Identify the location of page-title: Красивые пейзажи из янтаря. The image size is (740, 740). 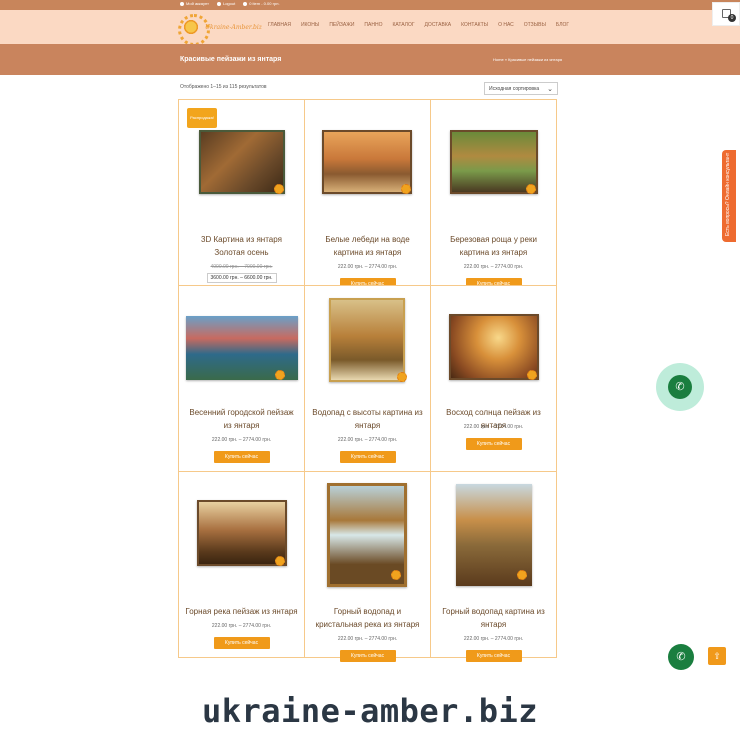
(231, 59).